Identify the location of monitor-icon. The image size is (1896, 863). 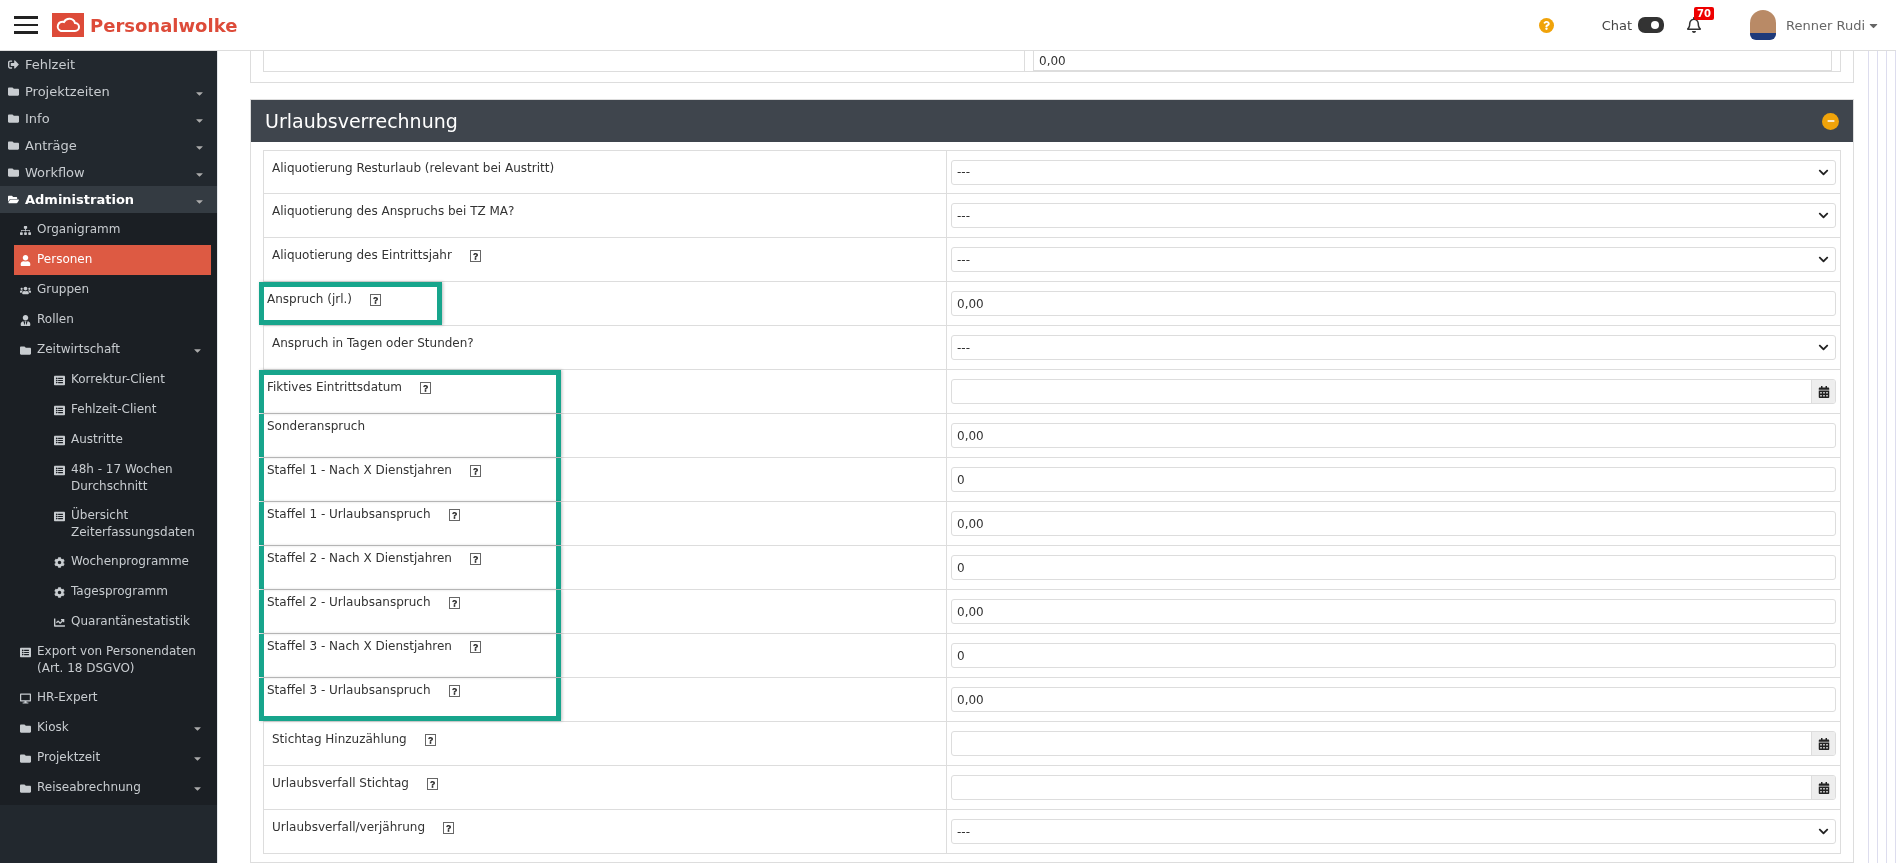
(25, 698).